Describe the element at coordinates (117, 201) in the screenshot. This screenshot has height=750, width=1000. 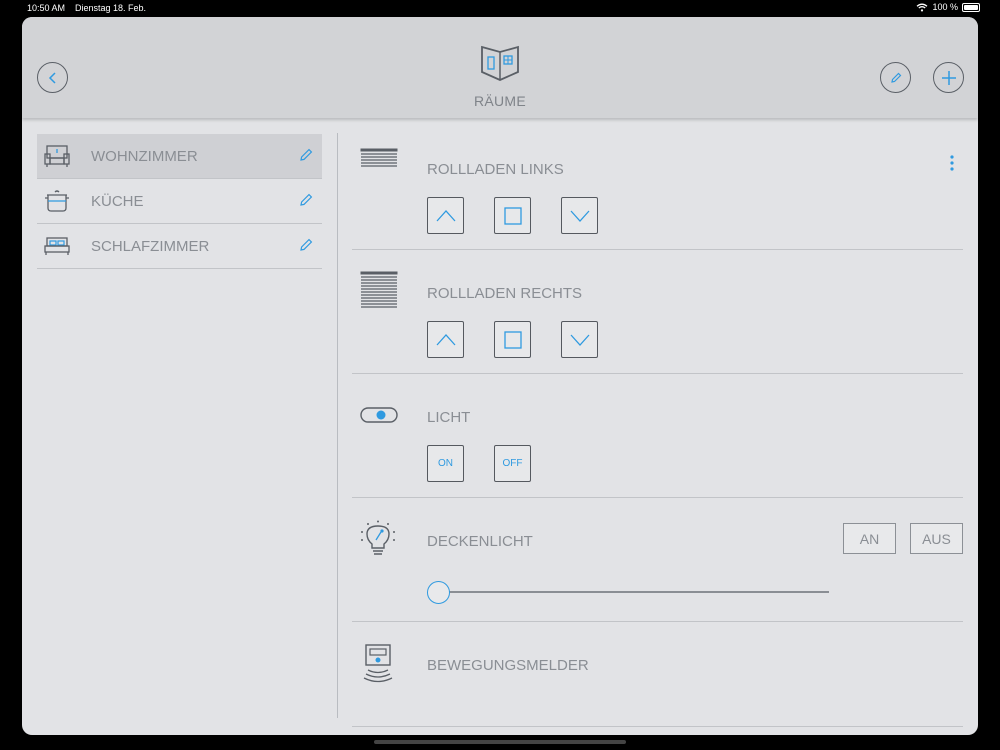
I see `room-label: KÜCHE` at that location.